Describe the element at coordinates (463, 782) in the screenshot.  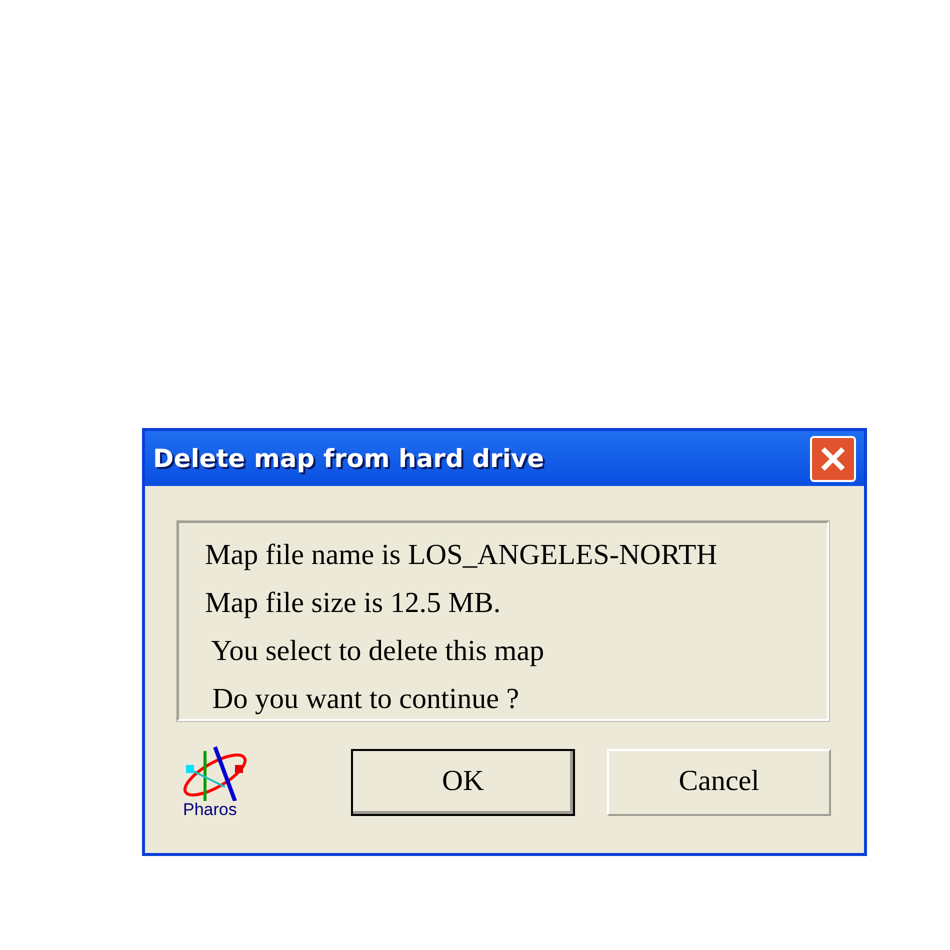
I see `dialog-button: OK` at that location.